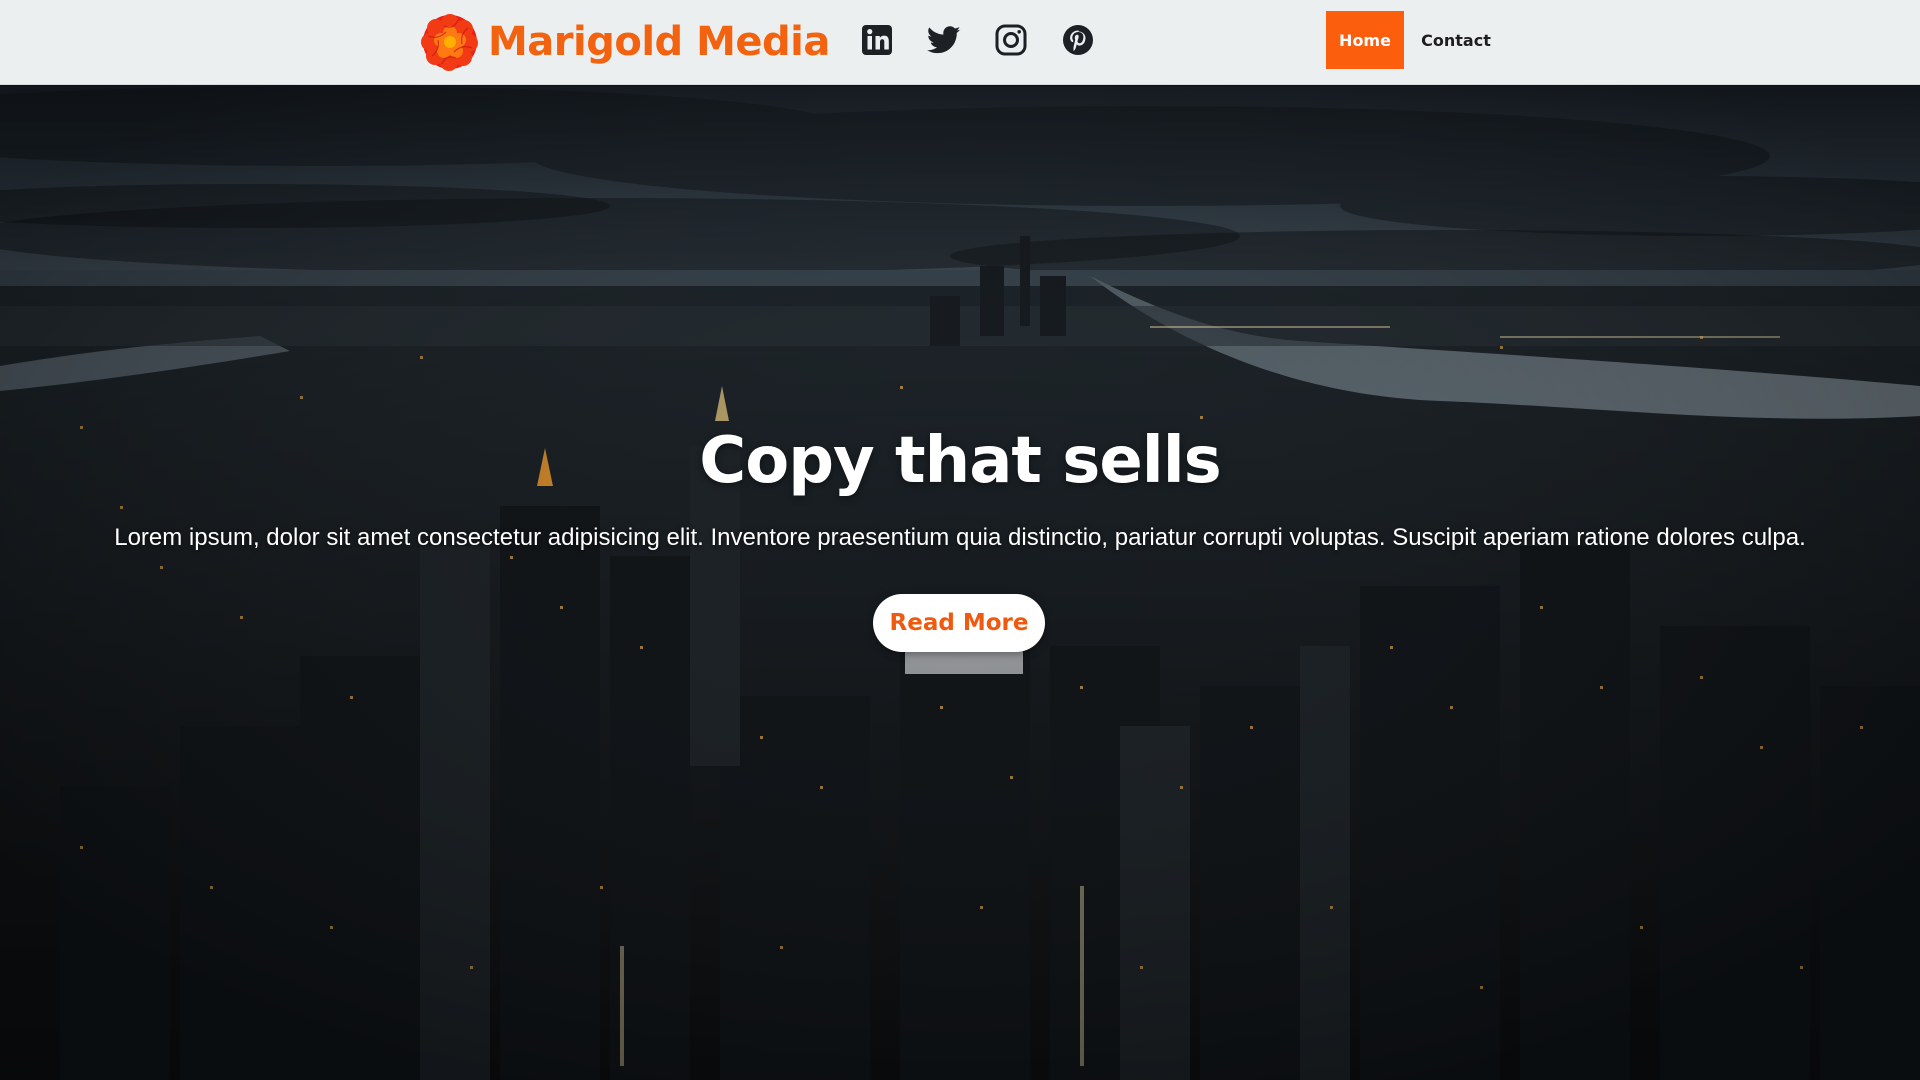  Describe the element at coordinates (959, 623) in the screenshot. I see `read-more-button: Read More` at that location.